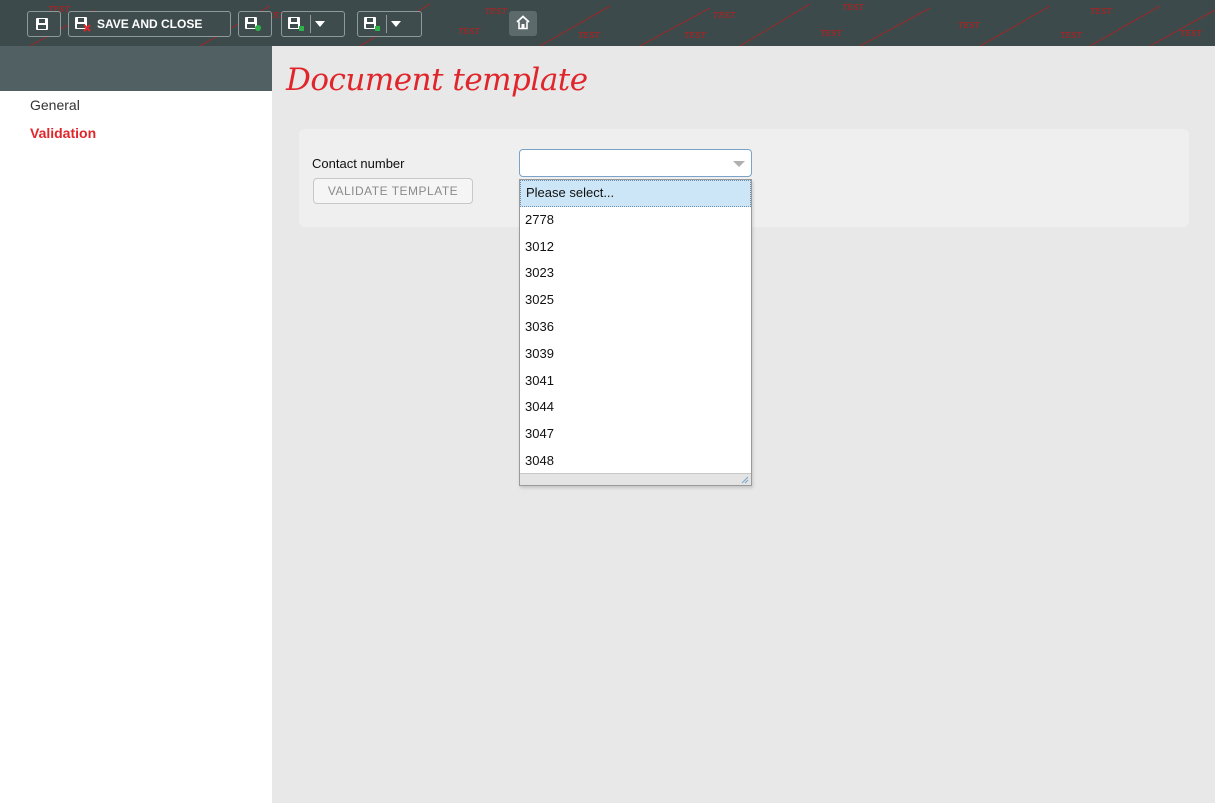 Image resolution: width=1215 pixels, height=803 pixels. I want to click on dropdown-option: 3048, so click(635, 461).